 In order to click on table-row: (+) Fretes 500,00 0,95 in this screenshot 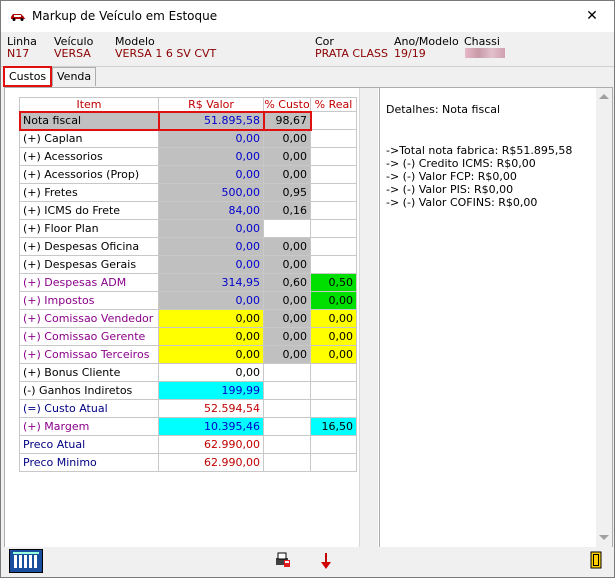, I will do `click(188, 192)`.